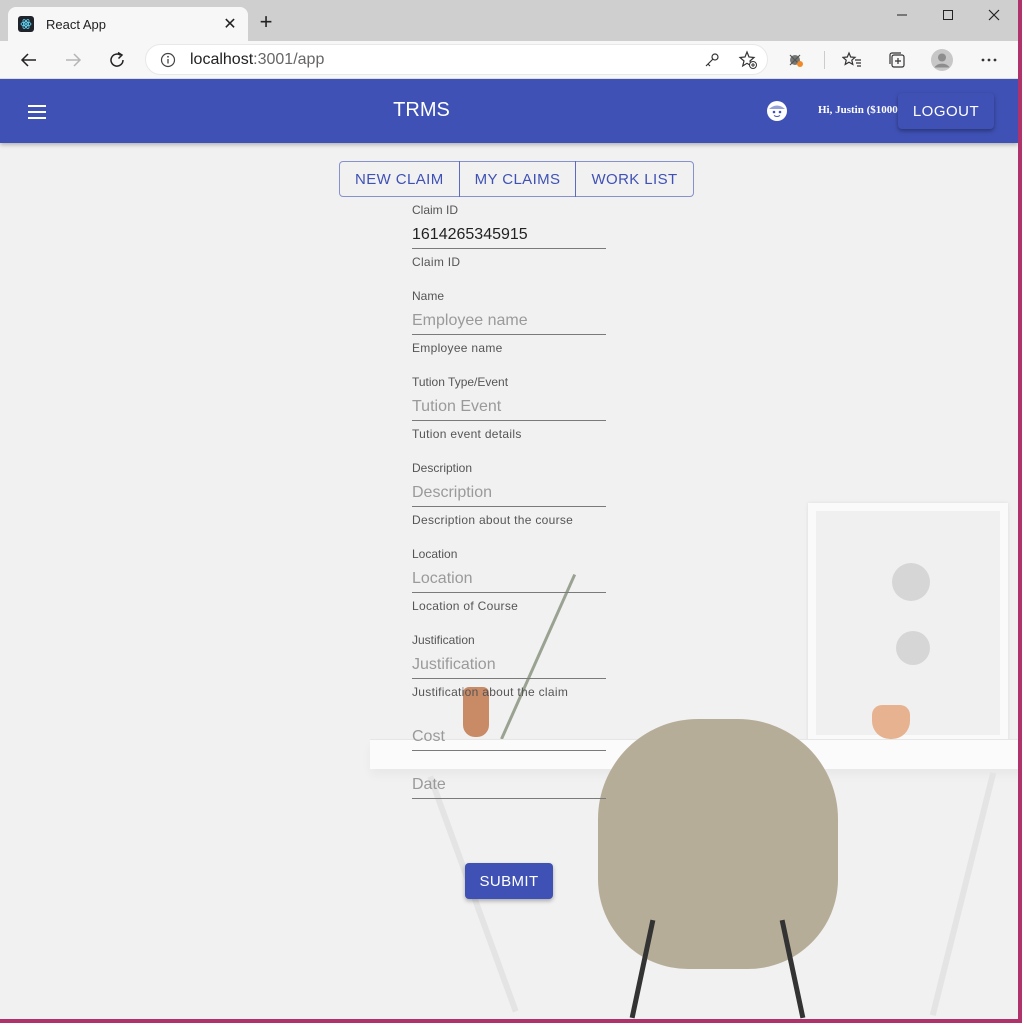 Image resolution: width=1022 pixels, height=1023 pixels. I want to click on react-icon, so click(26, 24).